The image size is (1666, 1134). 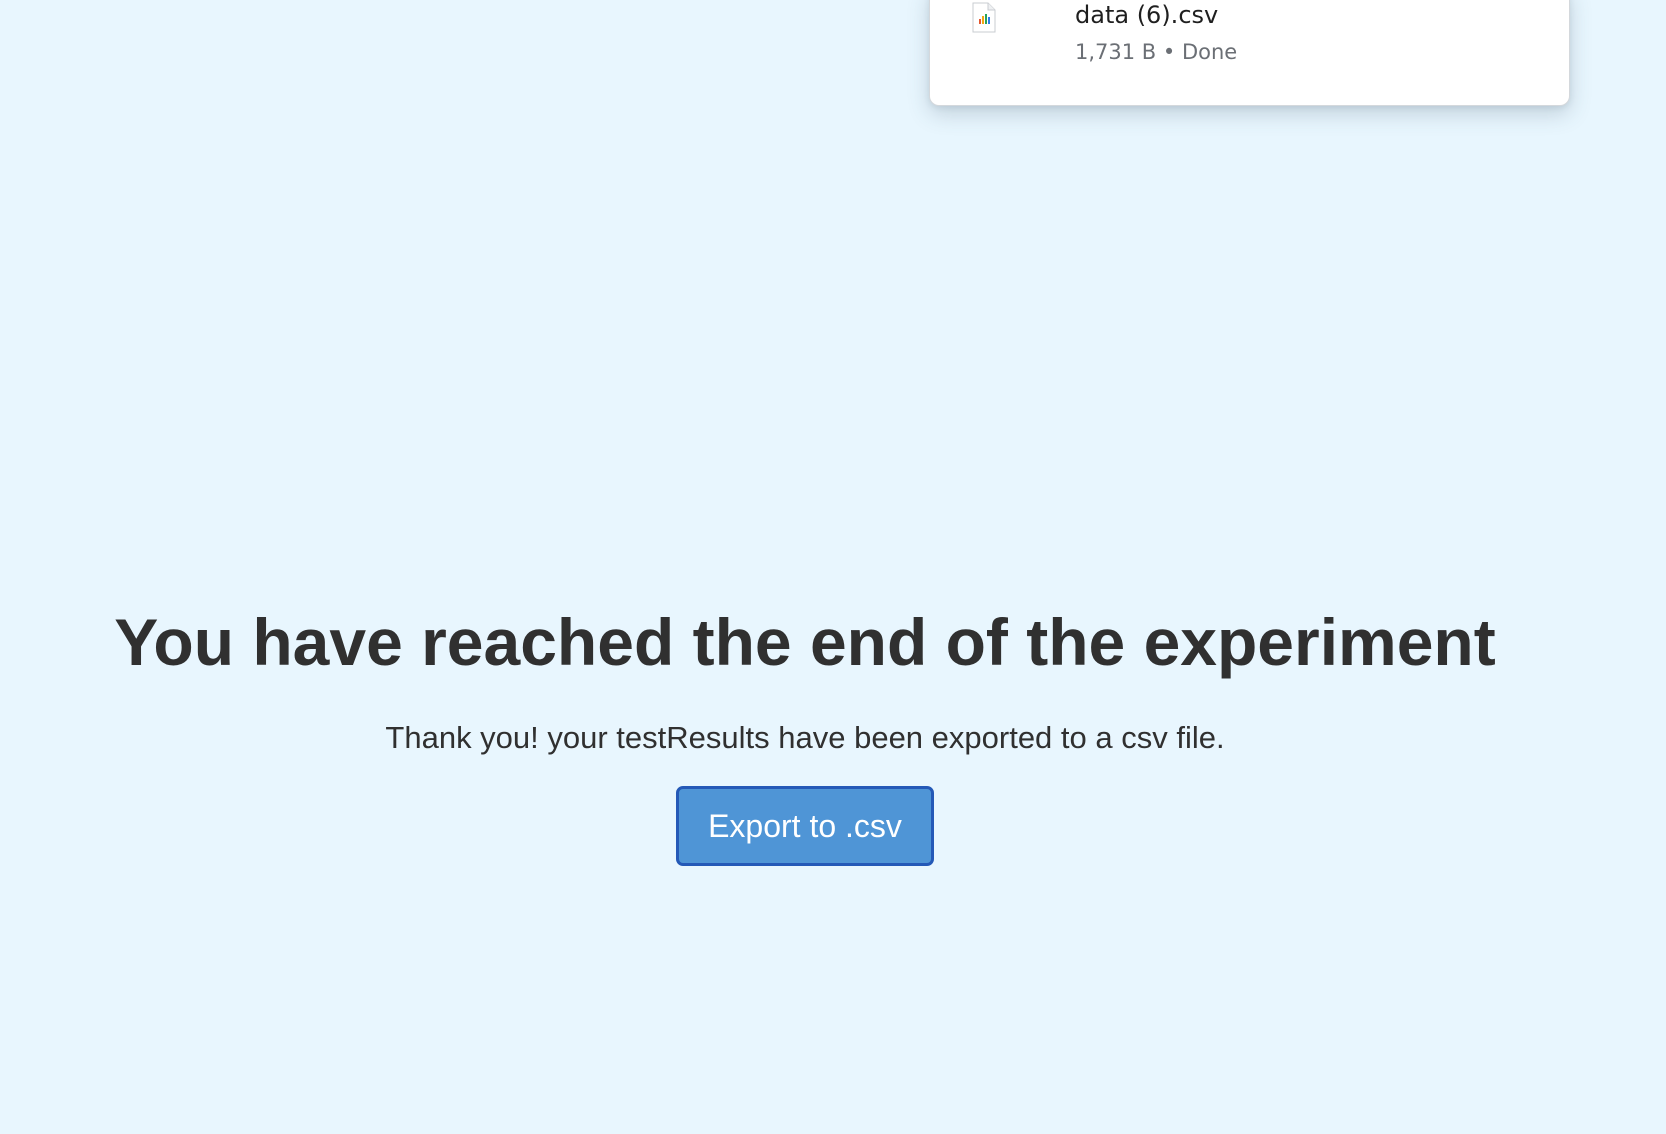 What do you see at coordinates (1147, 15) in the screenshot?
I see `download-file-name: data (6).csv` at bounding box center [1147, 15].